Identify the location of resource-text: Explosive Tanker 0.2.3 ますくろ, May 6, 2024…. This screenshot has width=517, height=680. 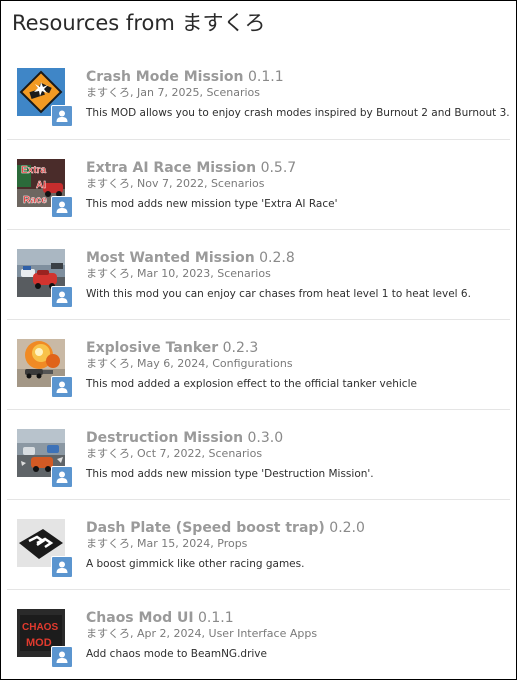
(296, 365).